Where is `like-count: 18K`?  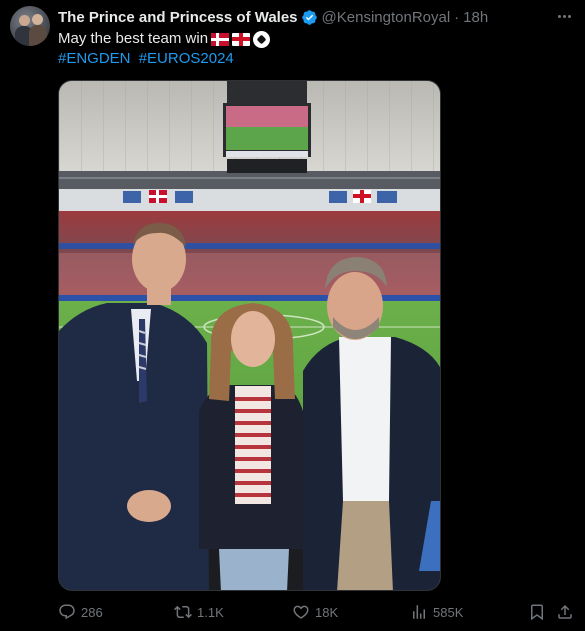
like-count: 18K is located at coordinates (327, 612).